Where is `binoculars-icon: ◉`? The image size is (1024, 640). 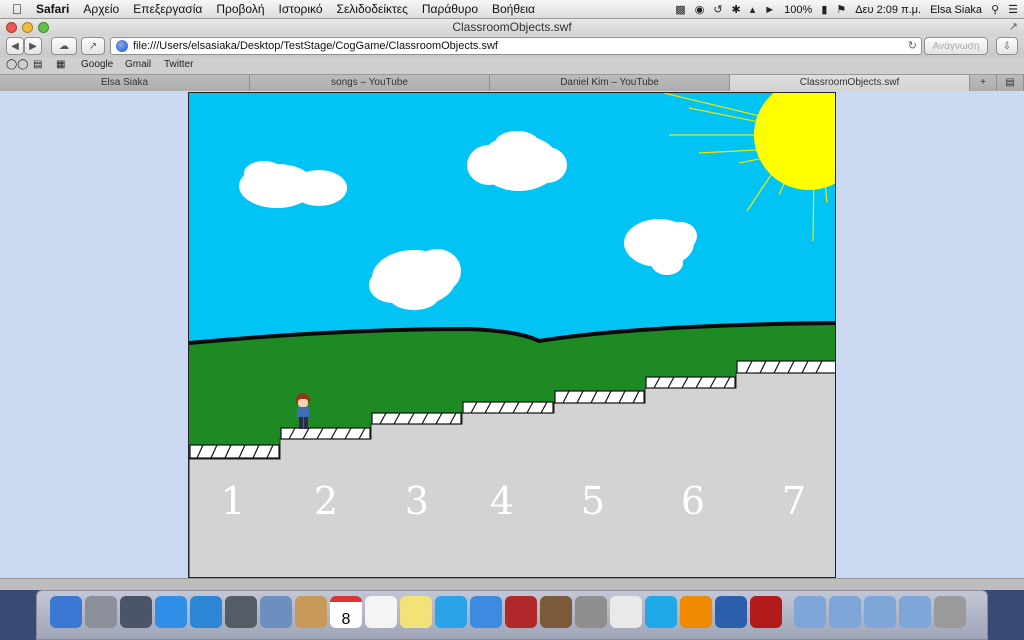
binoculars-icon: ◉ is located at coordinates (700, 9).